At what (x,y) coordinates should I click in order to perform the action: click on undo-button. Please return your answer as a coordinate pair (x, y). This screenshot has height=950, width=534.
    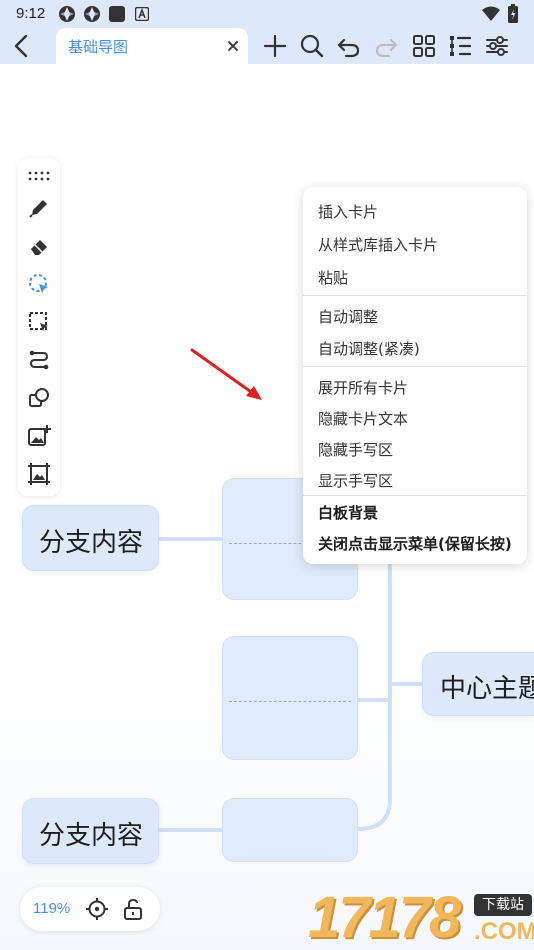
    Looking at the image, I should click on (349, 46).